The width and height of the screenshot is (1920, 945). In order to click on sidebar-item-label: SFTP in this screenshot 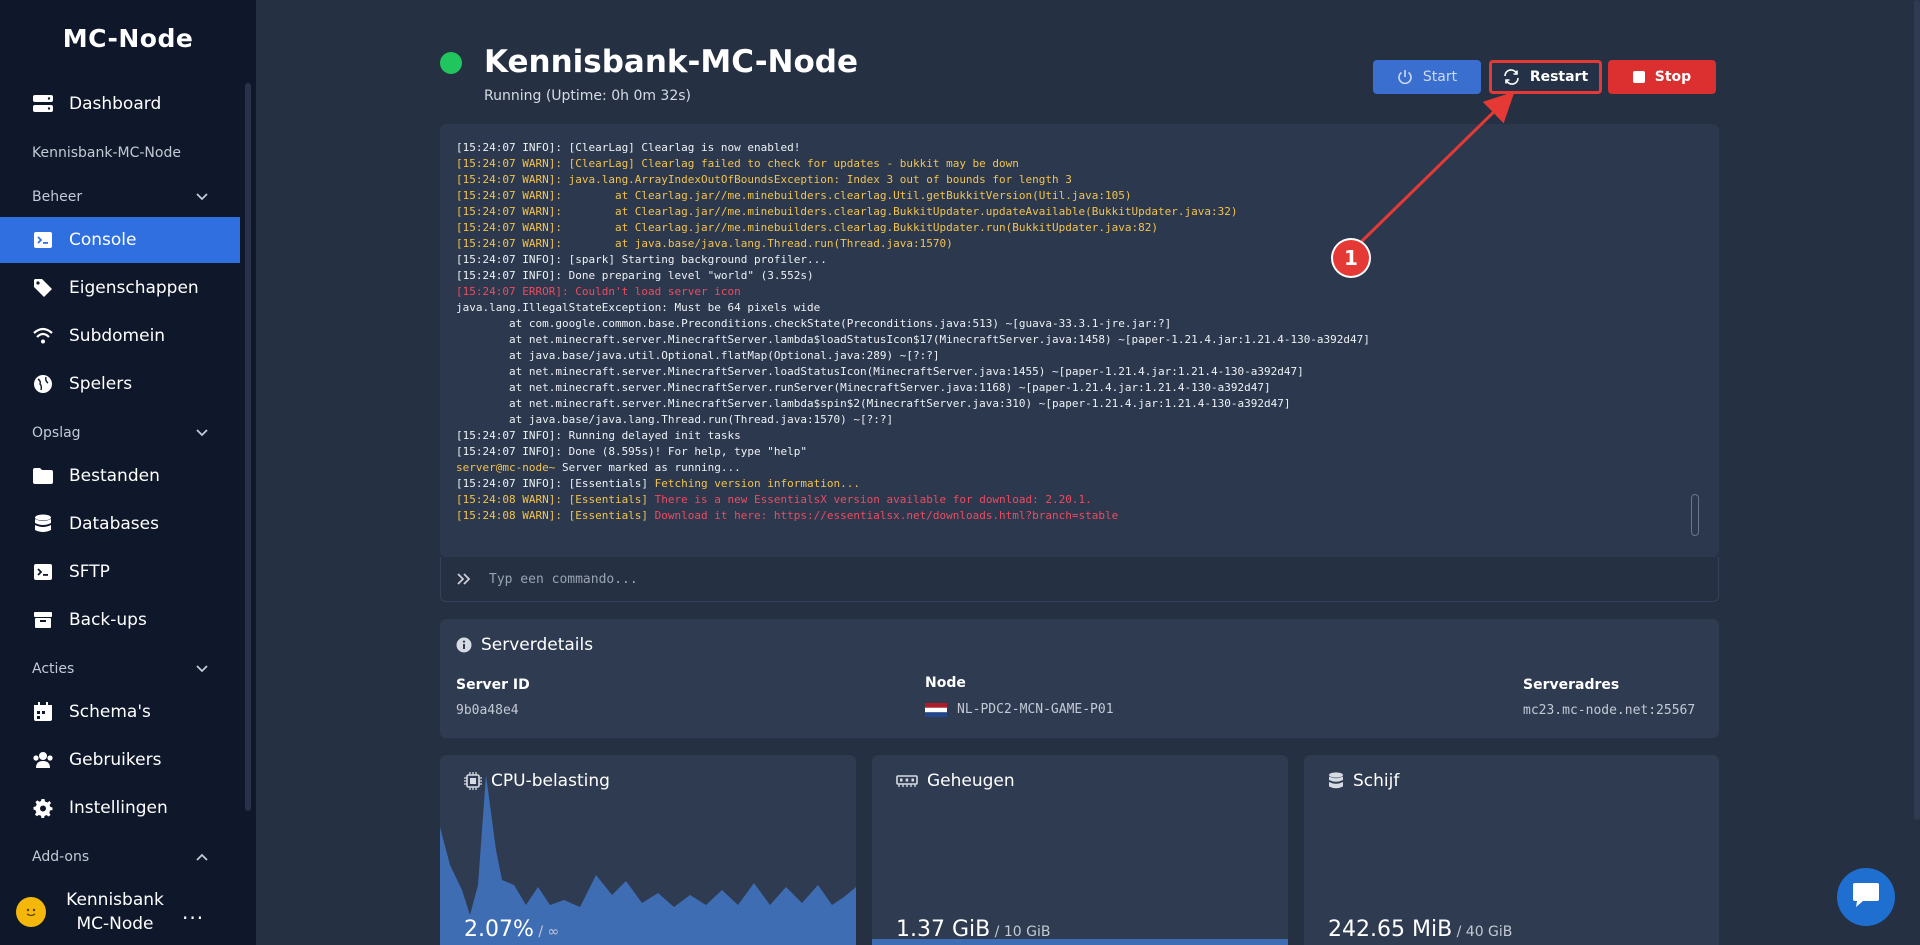, I will do `click(89, 572)`.